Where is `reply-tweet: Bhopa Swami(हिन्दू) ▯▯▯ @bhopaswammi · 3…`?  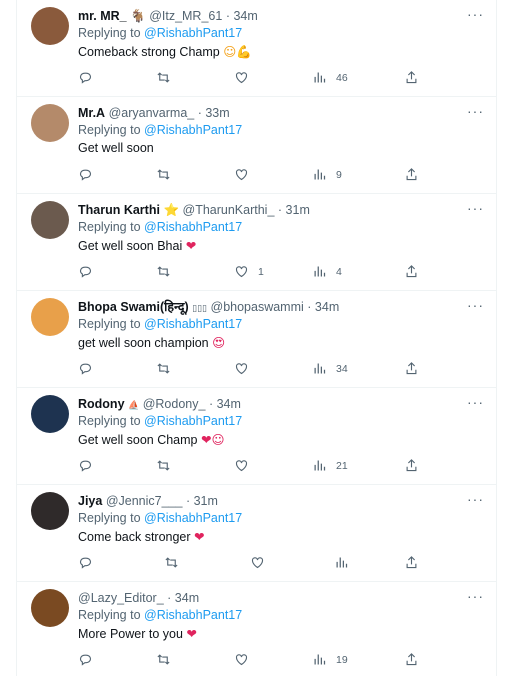
reply-tweet: Bhopa Swami(हिन्दू) ▯▯▯ @bhopaswammi · 3… is located at coordinates (256, 339).